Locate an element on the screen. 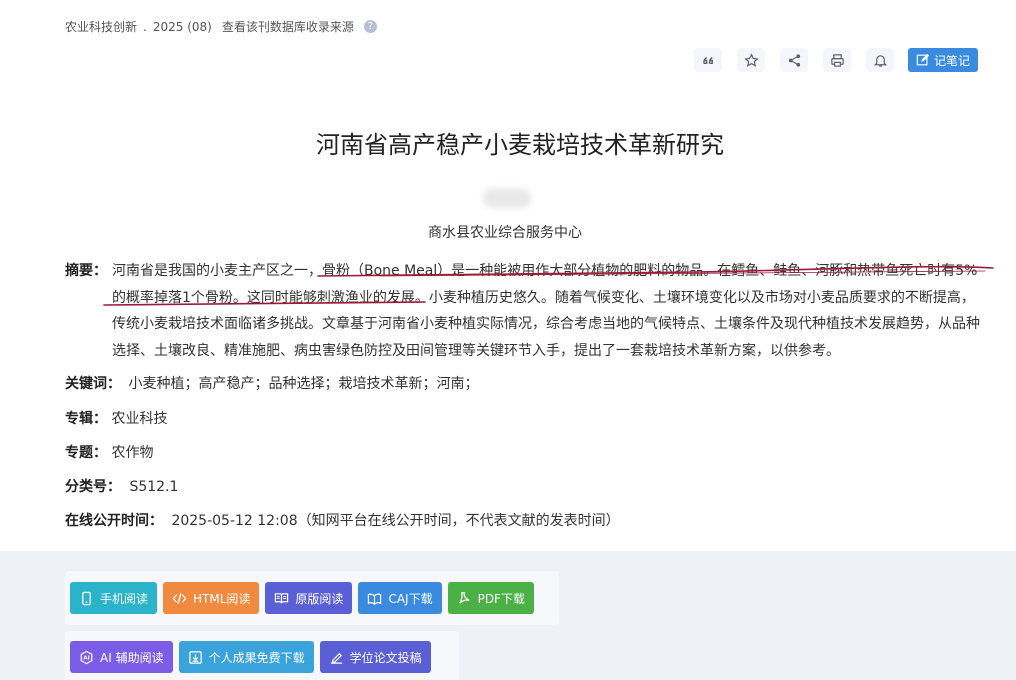 The height and width of the screenshot is (680, 1016). bell-icon is located at coordinates (880, 60).